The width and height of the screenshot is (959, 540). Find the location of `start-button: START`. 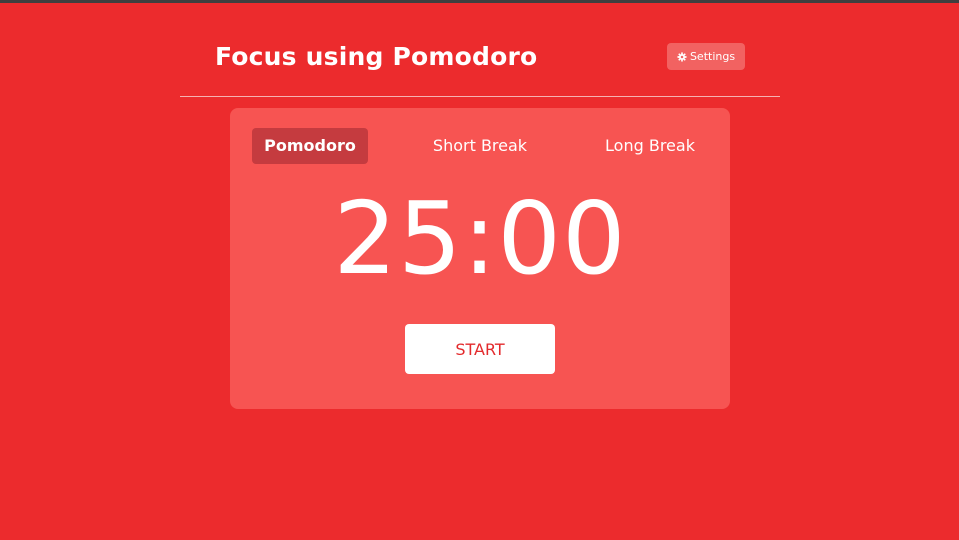

start-button: START is located at coordinates (480, 349).